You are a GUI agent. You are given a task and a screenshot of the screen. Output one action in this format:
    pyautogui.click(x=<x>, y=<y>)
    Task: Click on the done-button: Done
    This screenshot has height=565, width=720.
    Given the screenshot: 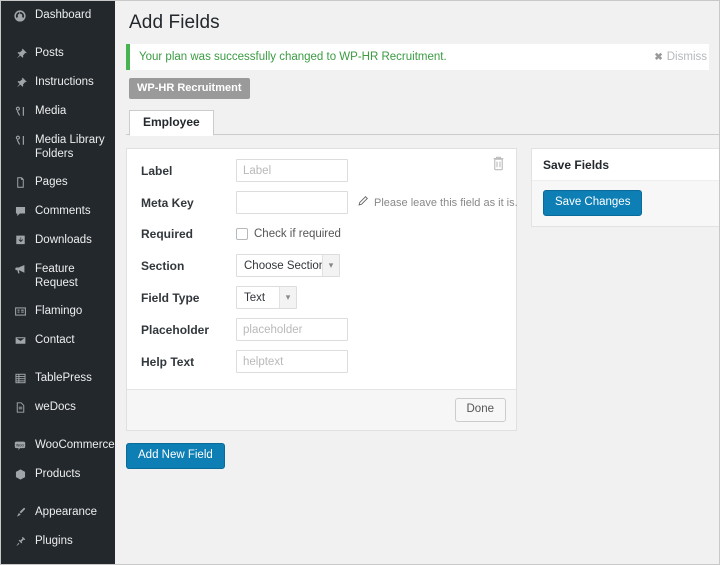 What is the action you would take?
    pyautogui.click(x=480, y=410)
    